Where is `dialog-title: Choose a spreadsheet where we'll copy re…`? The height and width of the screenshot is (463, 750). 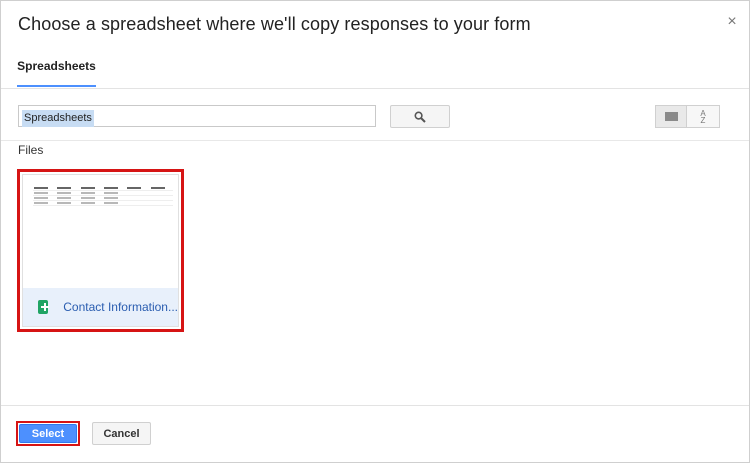
dialog-title: Choose a spreadsheet where we'll copy re… is located at coordinates (274, 24).